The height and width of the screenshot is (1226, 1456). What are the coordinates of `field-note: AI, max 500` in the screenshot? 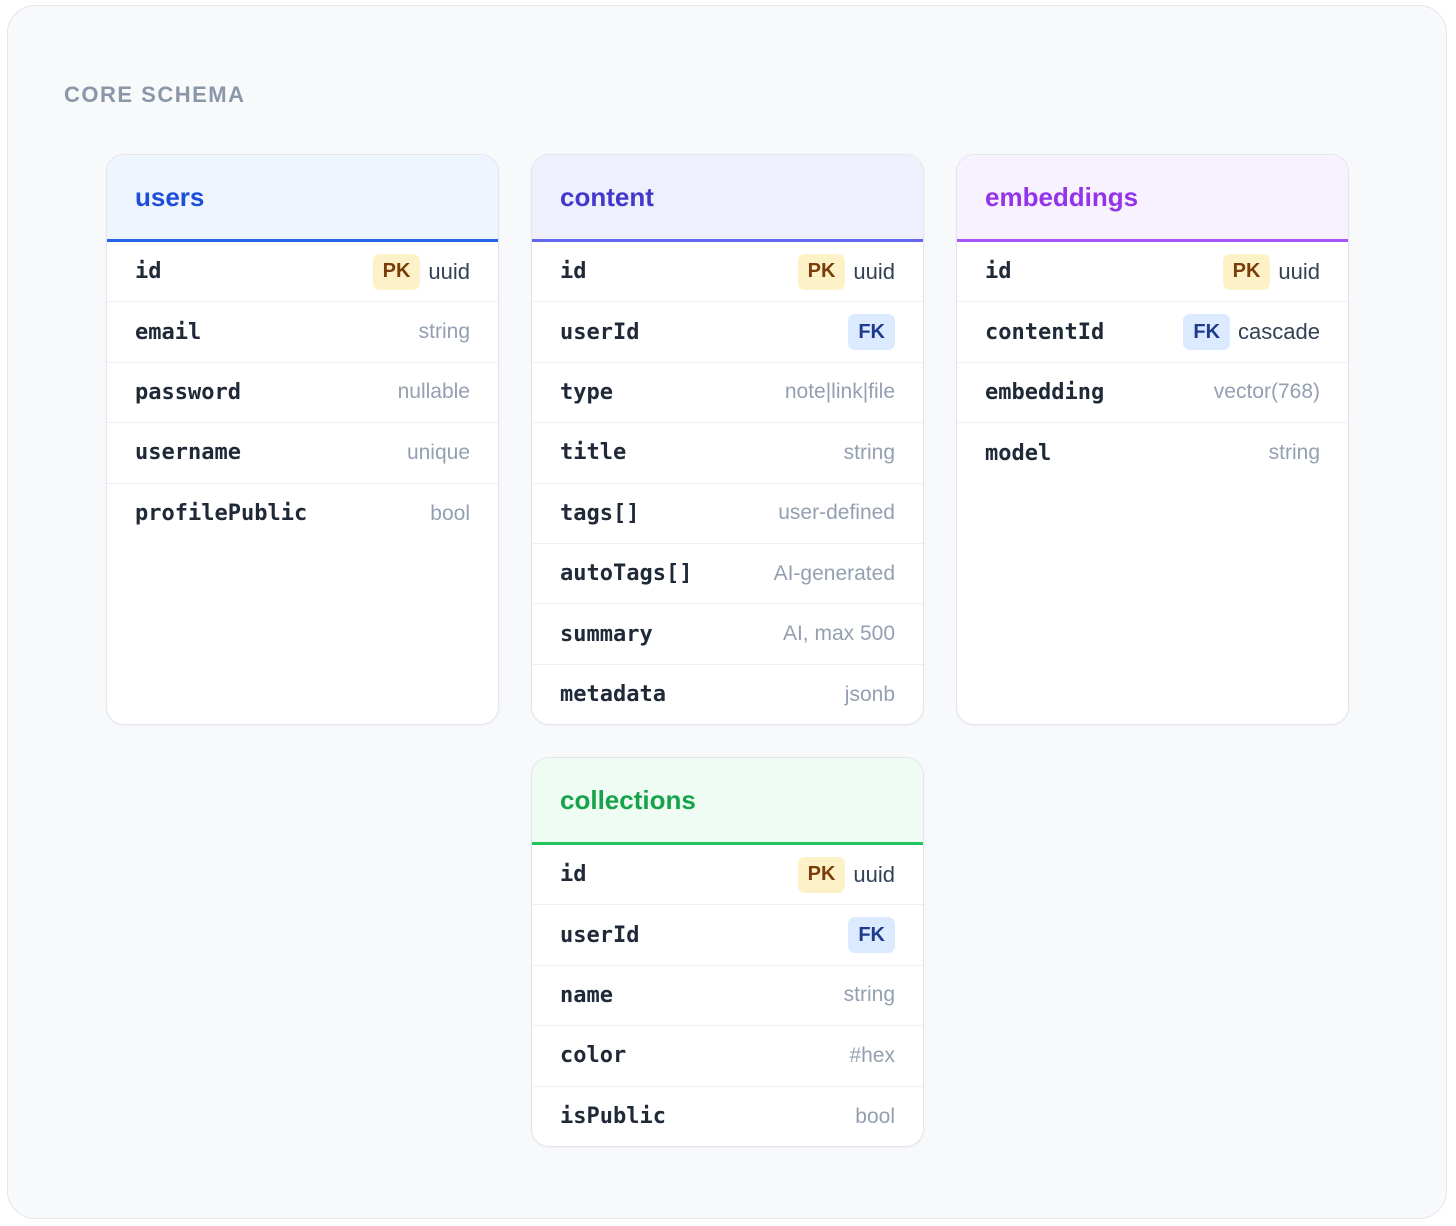 It's located at (838, 634).